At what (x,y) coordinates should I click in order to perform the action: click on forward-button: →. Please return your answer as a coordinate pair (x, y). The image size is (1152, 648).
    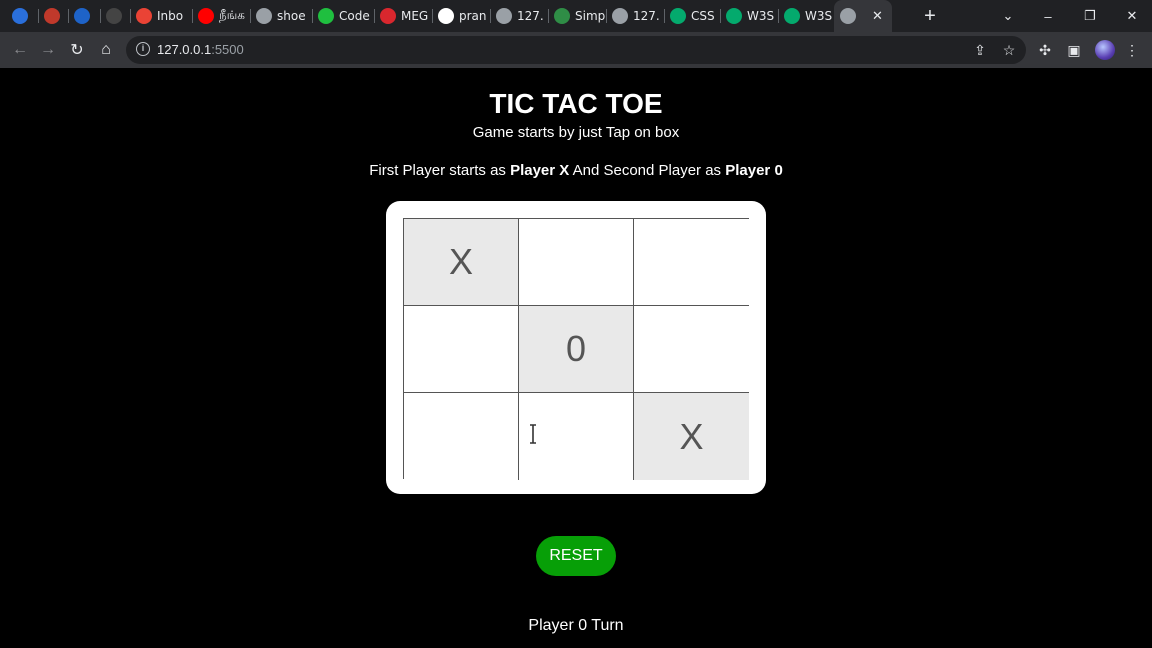
    Looking at the image, I should click on (48, 50).